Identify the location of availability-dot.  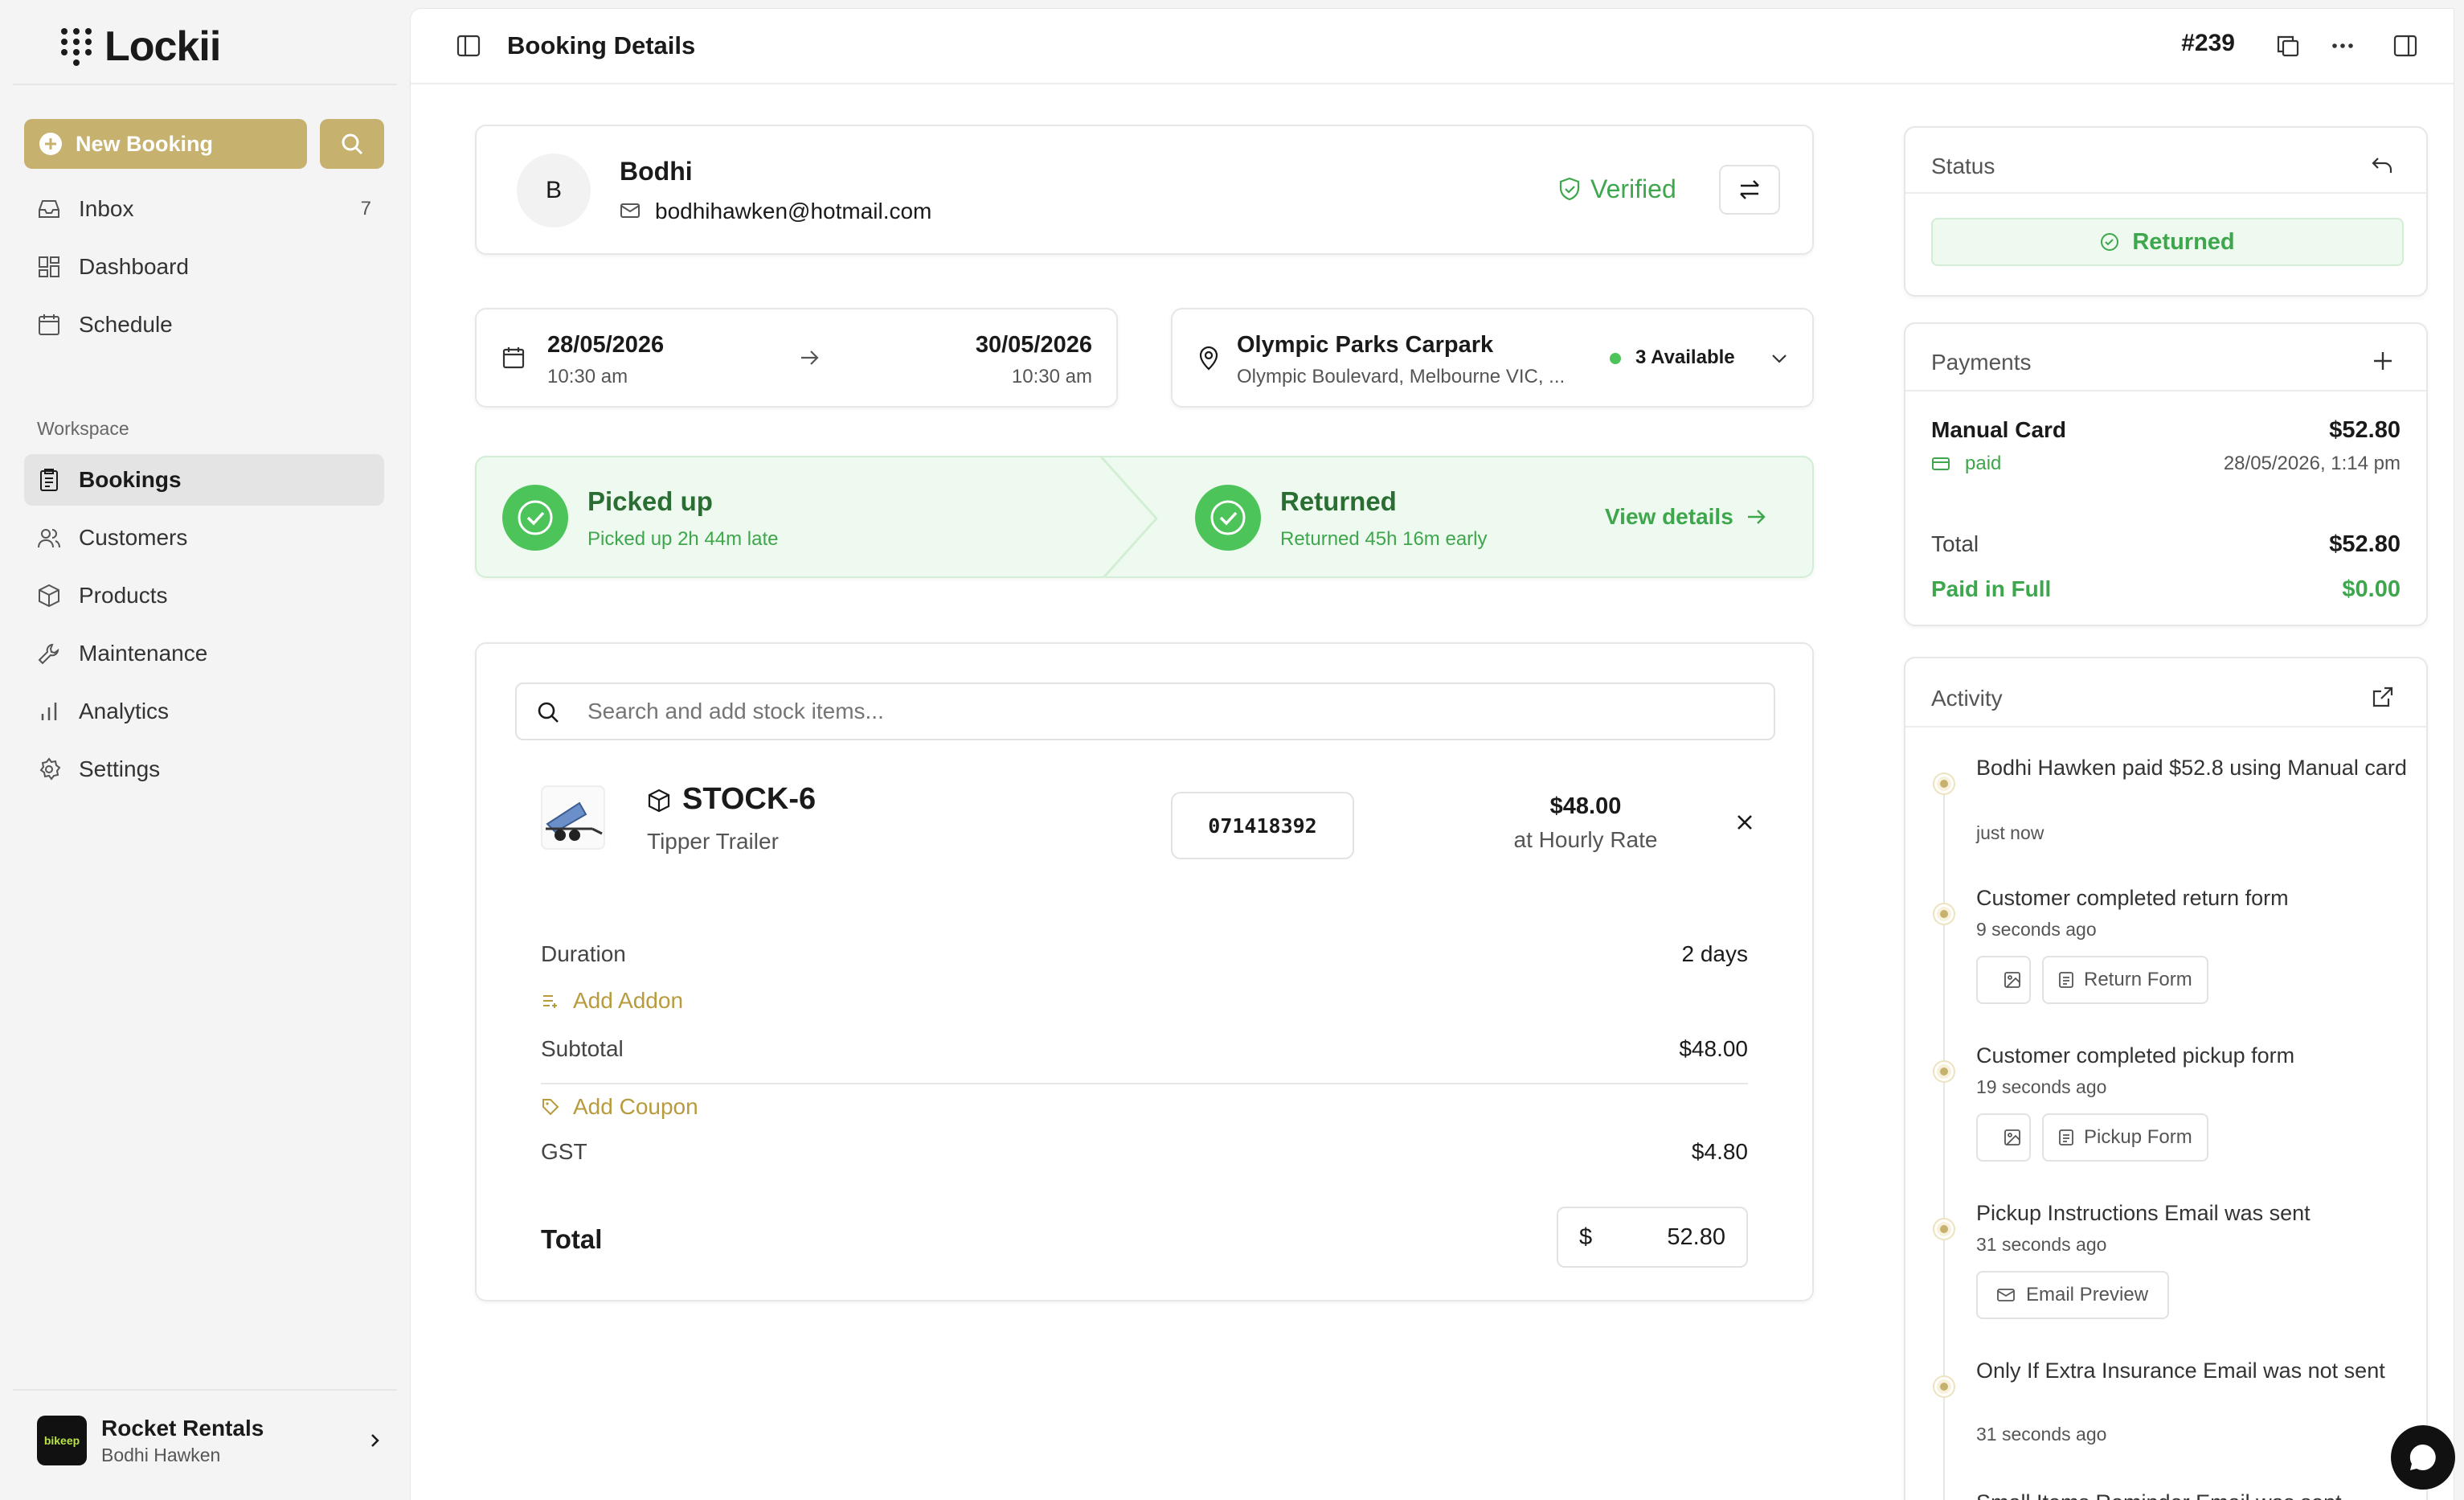
(1615, 358).